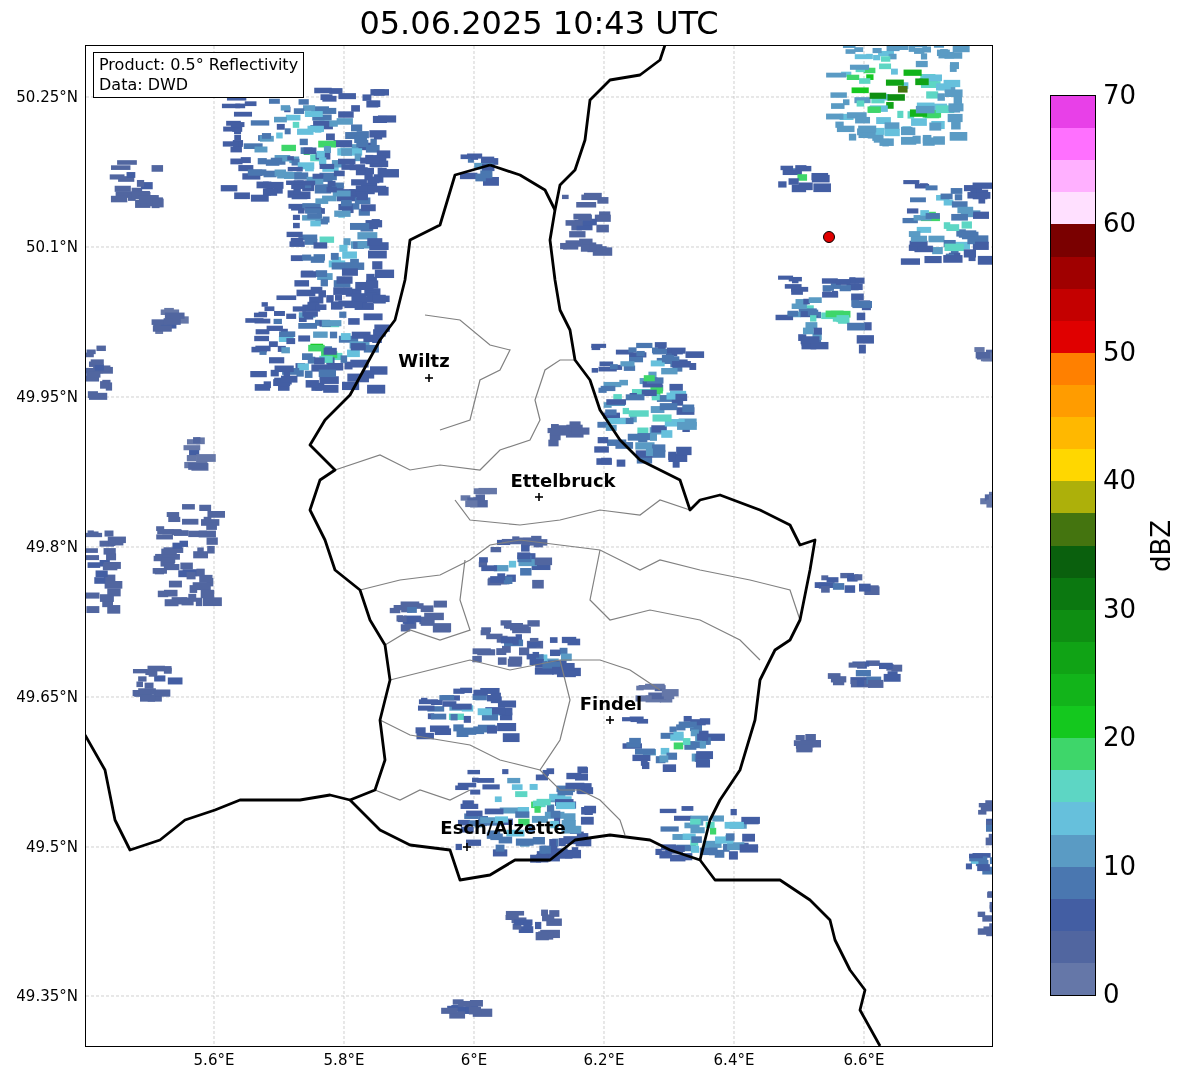 The image size is (1184, 1081). What do you see at coordinates (199, 65) in the screenshot?
I see `info-text: Product: 0.5° Reflectivity` at bounding box center [199, 65].